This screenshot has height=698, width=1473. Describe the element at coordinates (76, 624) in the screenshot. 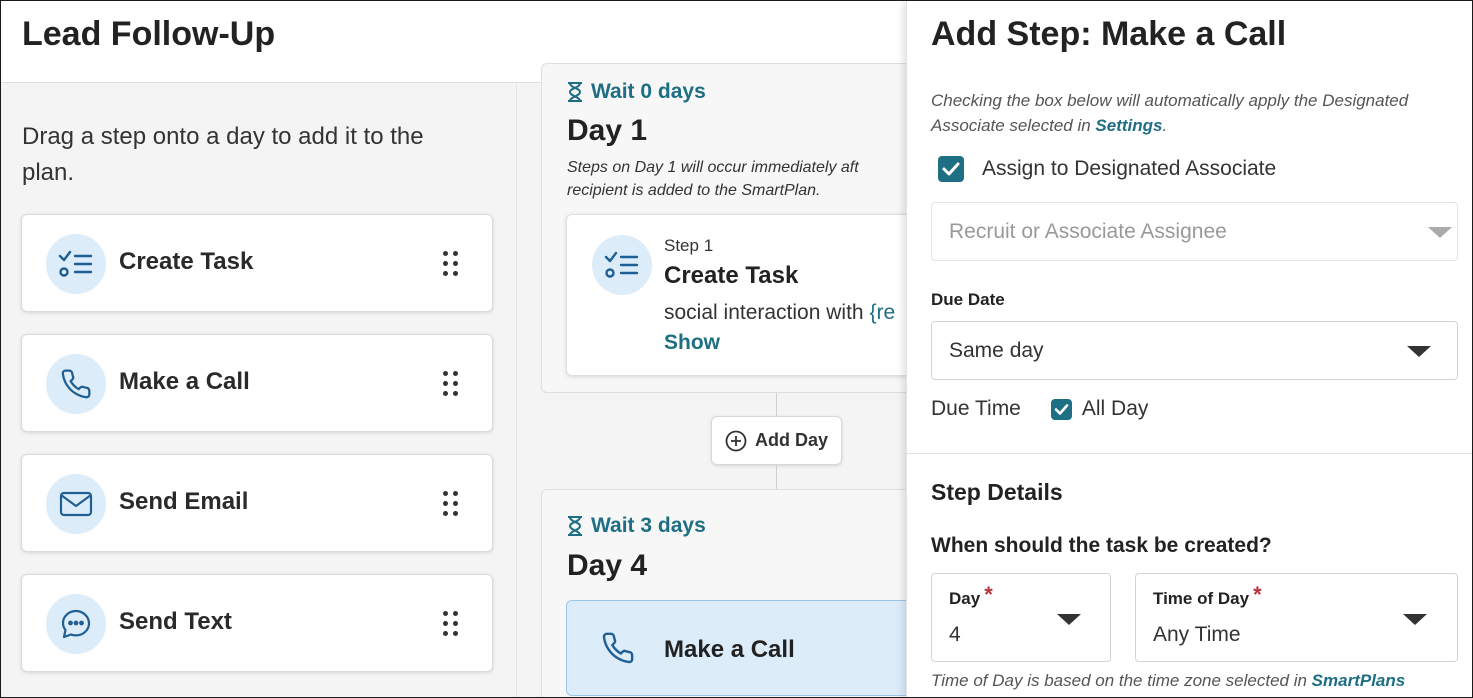

I see `chat-bubble-icon` at that location.